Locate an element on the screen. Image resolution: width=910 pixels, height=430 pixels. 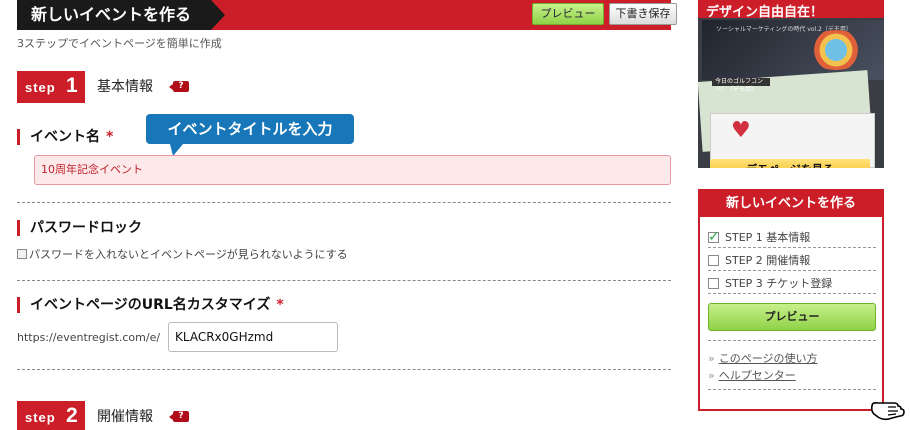
password-lock-checkbox is located at coordinates (22, 254).